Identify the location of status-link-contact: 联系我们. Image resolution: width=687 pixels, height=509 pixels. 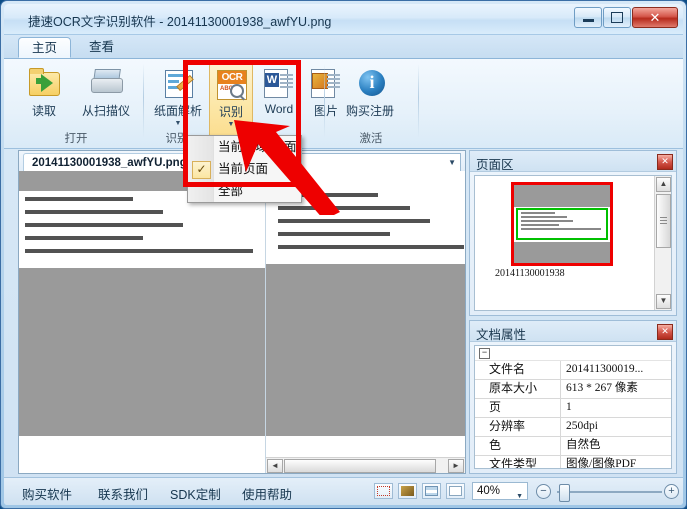
(123, 493).